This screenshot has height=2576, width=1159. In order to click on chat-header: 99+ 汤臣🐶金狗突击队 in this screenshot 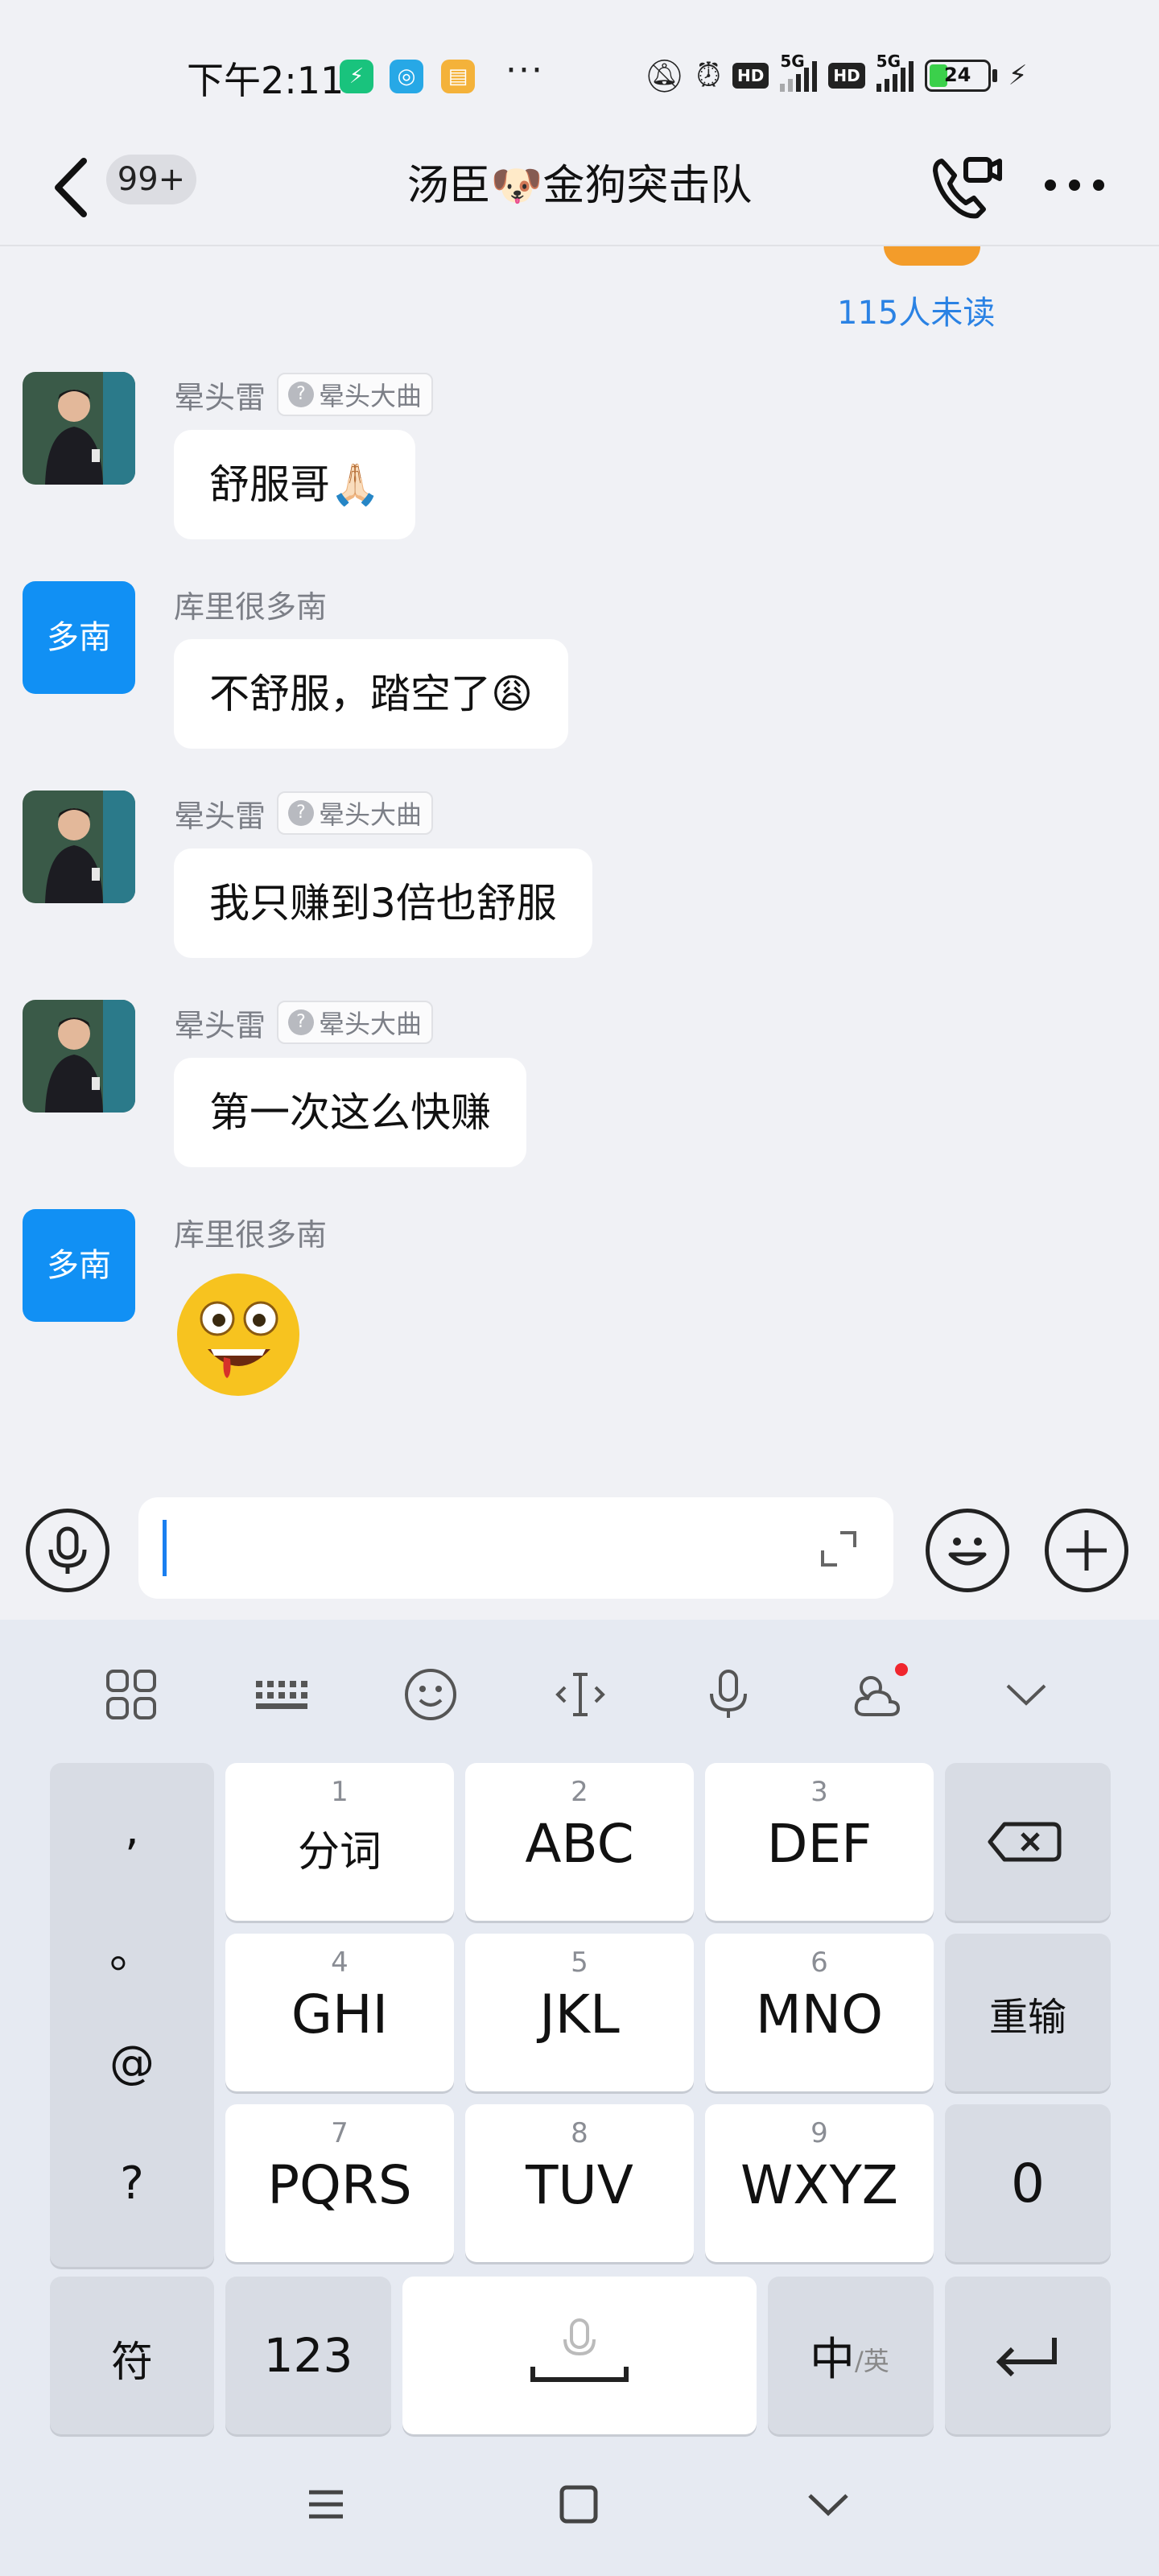, I will do `click(579, 187)`.